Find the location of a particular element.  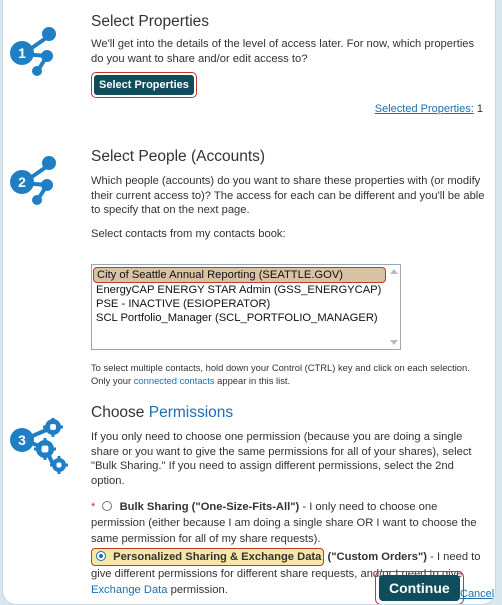

step-3-title-prefix: Choose is located at coordinates (118, 412).